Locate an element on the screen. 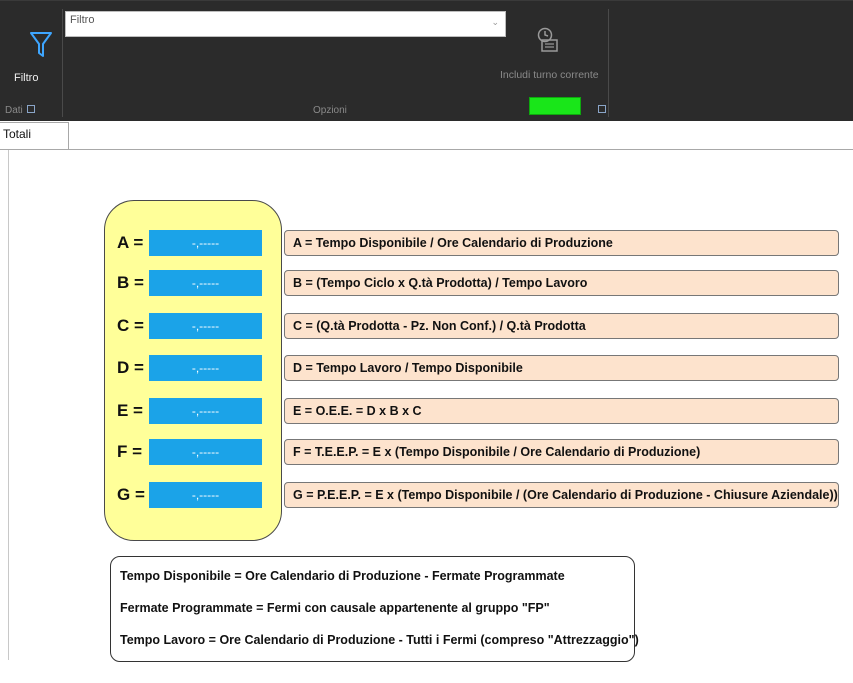  kpi-row-d: D = -,----- is located at coordinates (189, 368).